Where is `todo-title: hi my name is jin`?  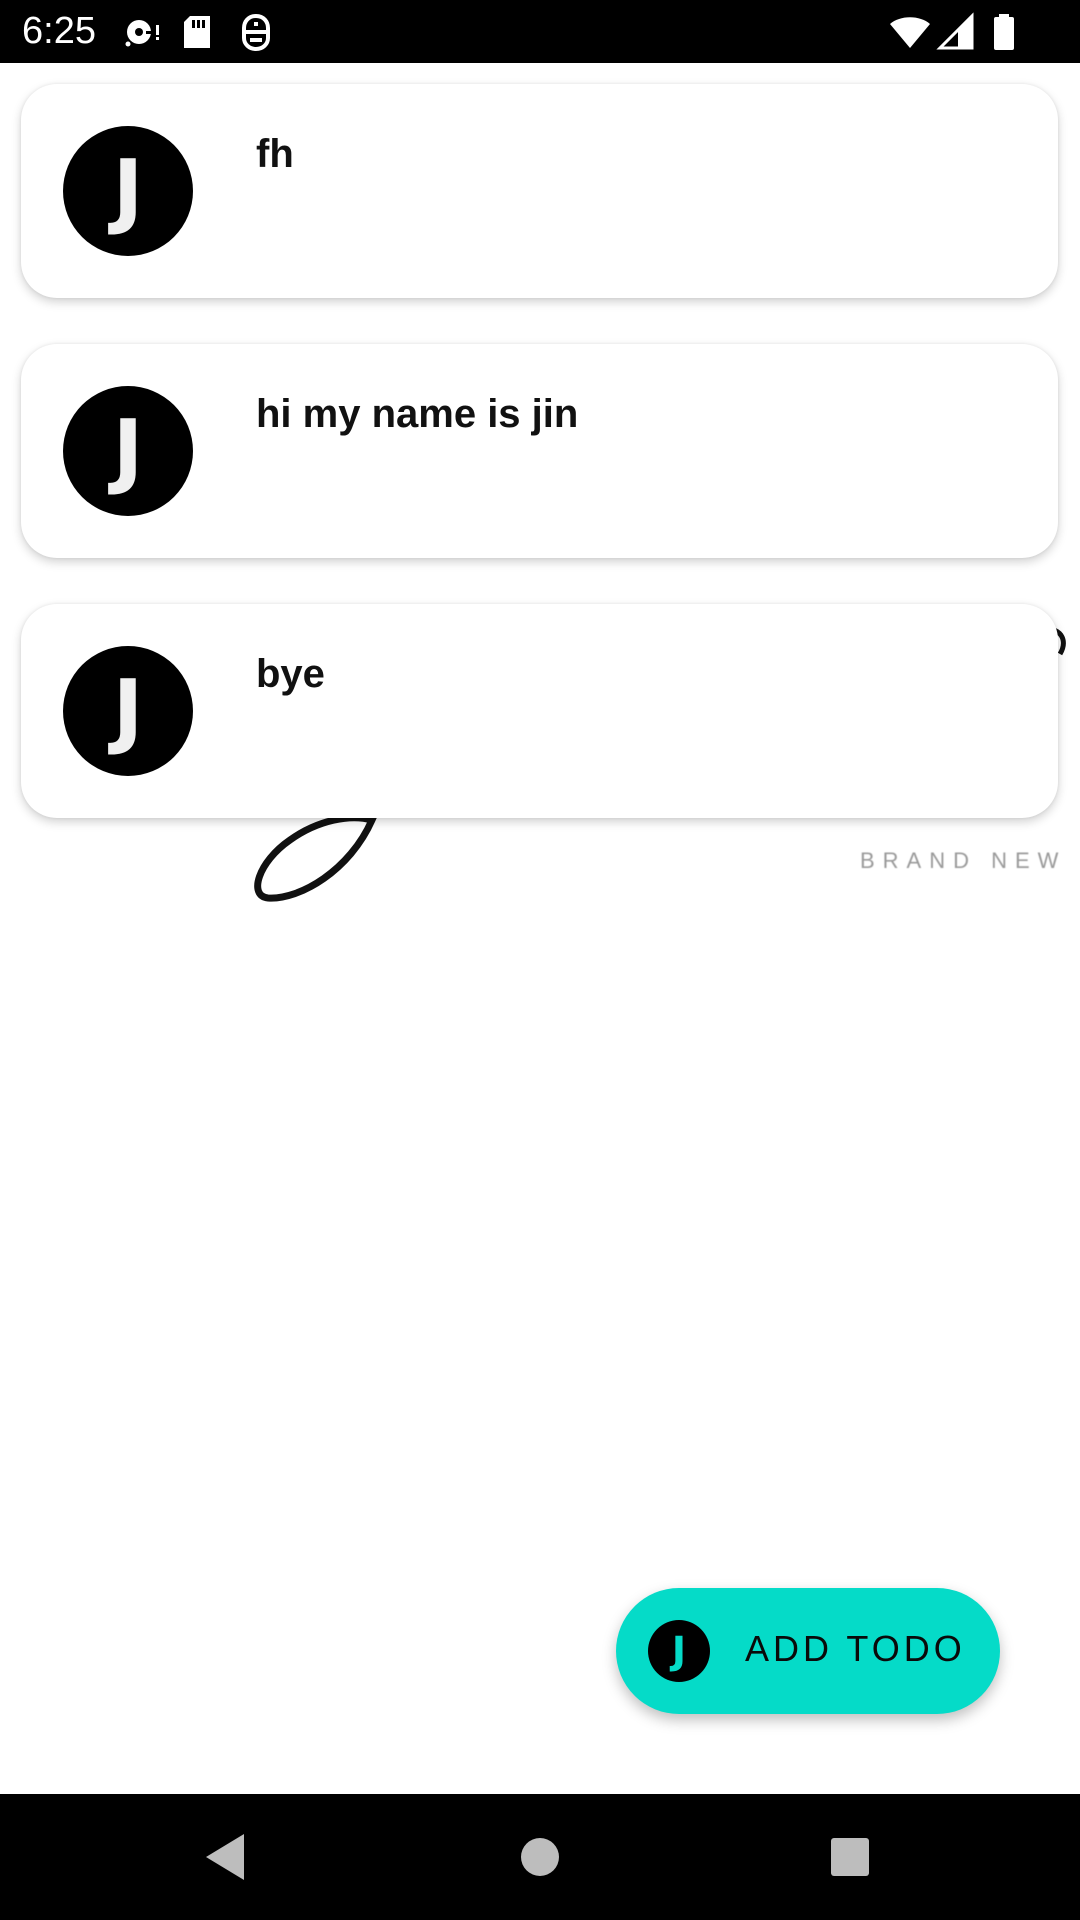 todo-title: hi my name is jin is located at coordinates (417, 414).